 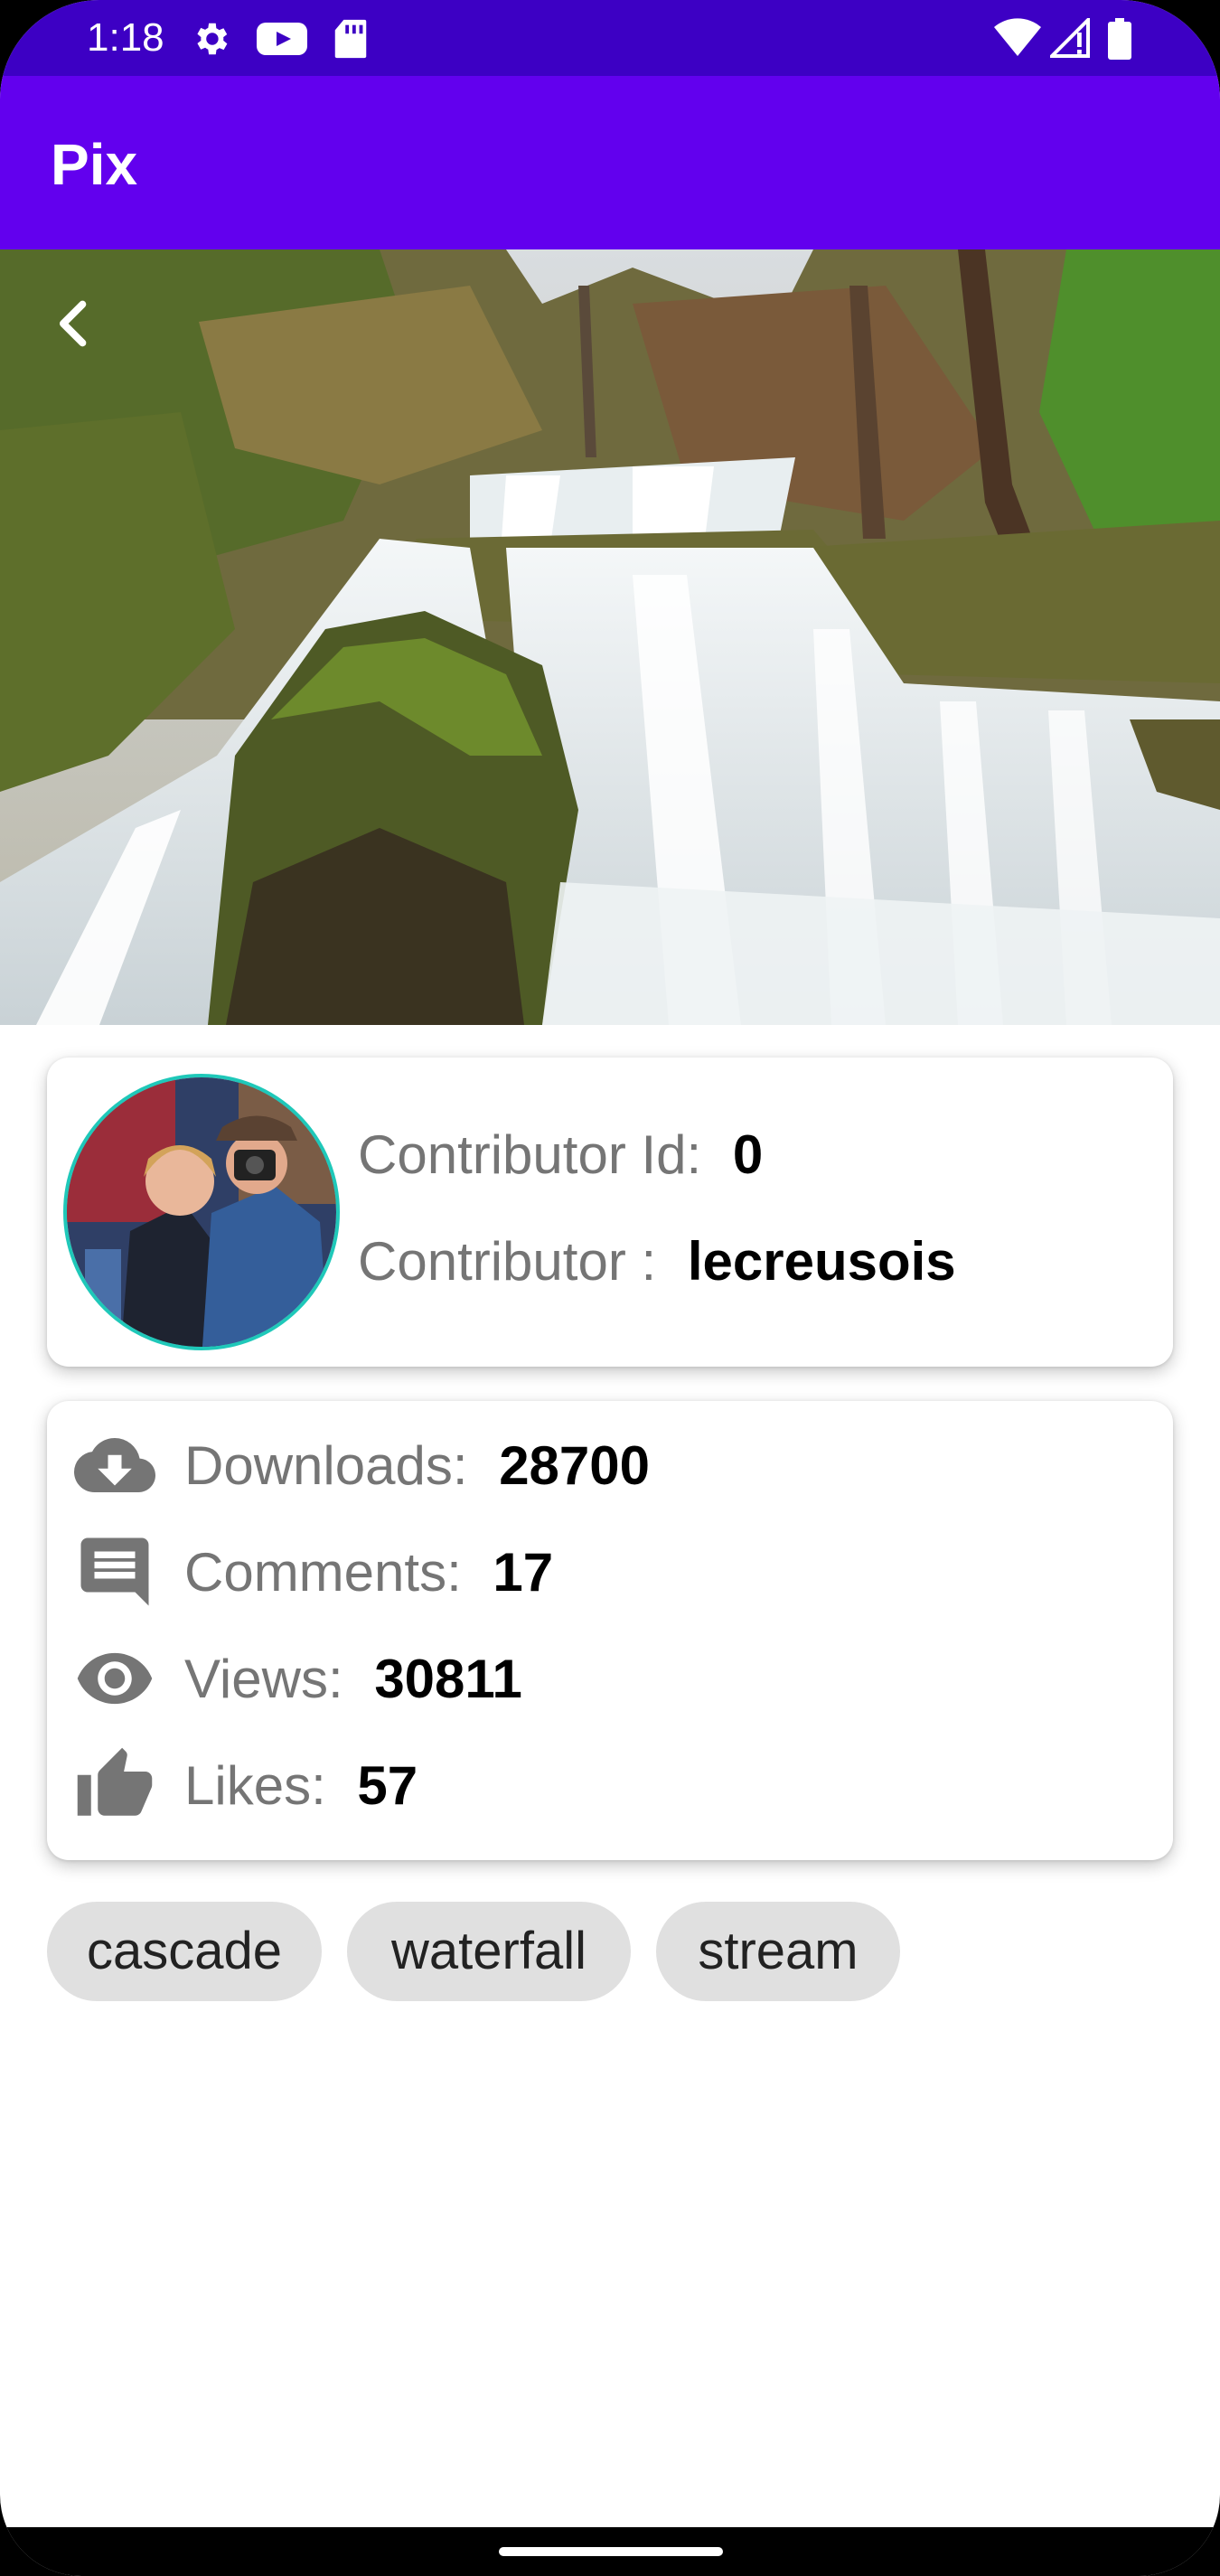 What do you see at coordinates (184, 1951) in the screenshot?
I see `tag-chip-cascade: cascade` at bounding box center [184, 1951].